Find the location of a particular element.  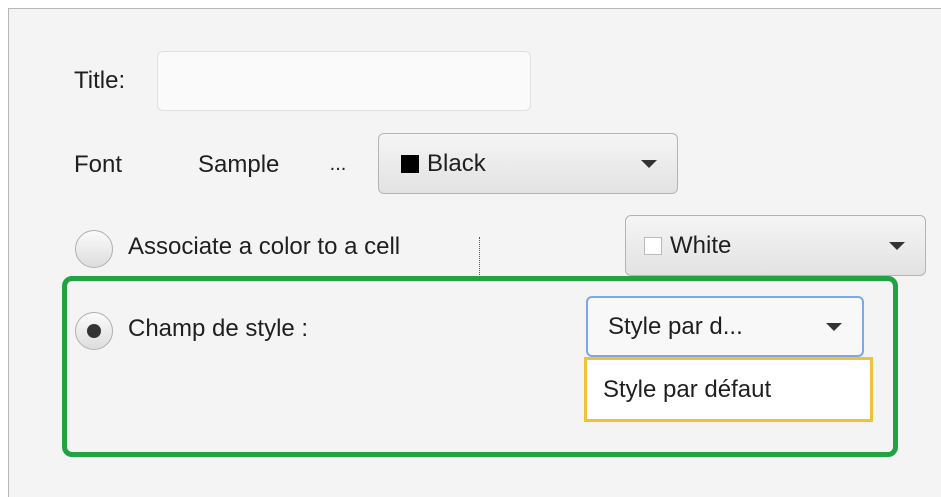

font-color-dropdown: Black is located at coordinates (528, 163).